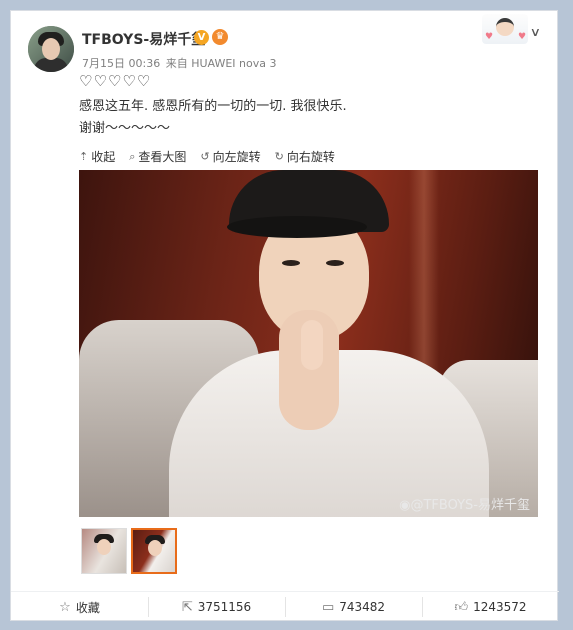 This screenshot has height=630, width=573. I want to click on post-text-line1: 感恩这五年. 感恩所有的一切的一切. 我很快乐., so click(213, 106).